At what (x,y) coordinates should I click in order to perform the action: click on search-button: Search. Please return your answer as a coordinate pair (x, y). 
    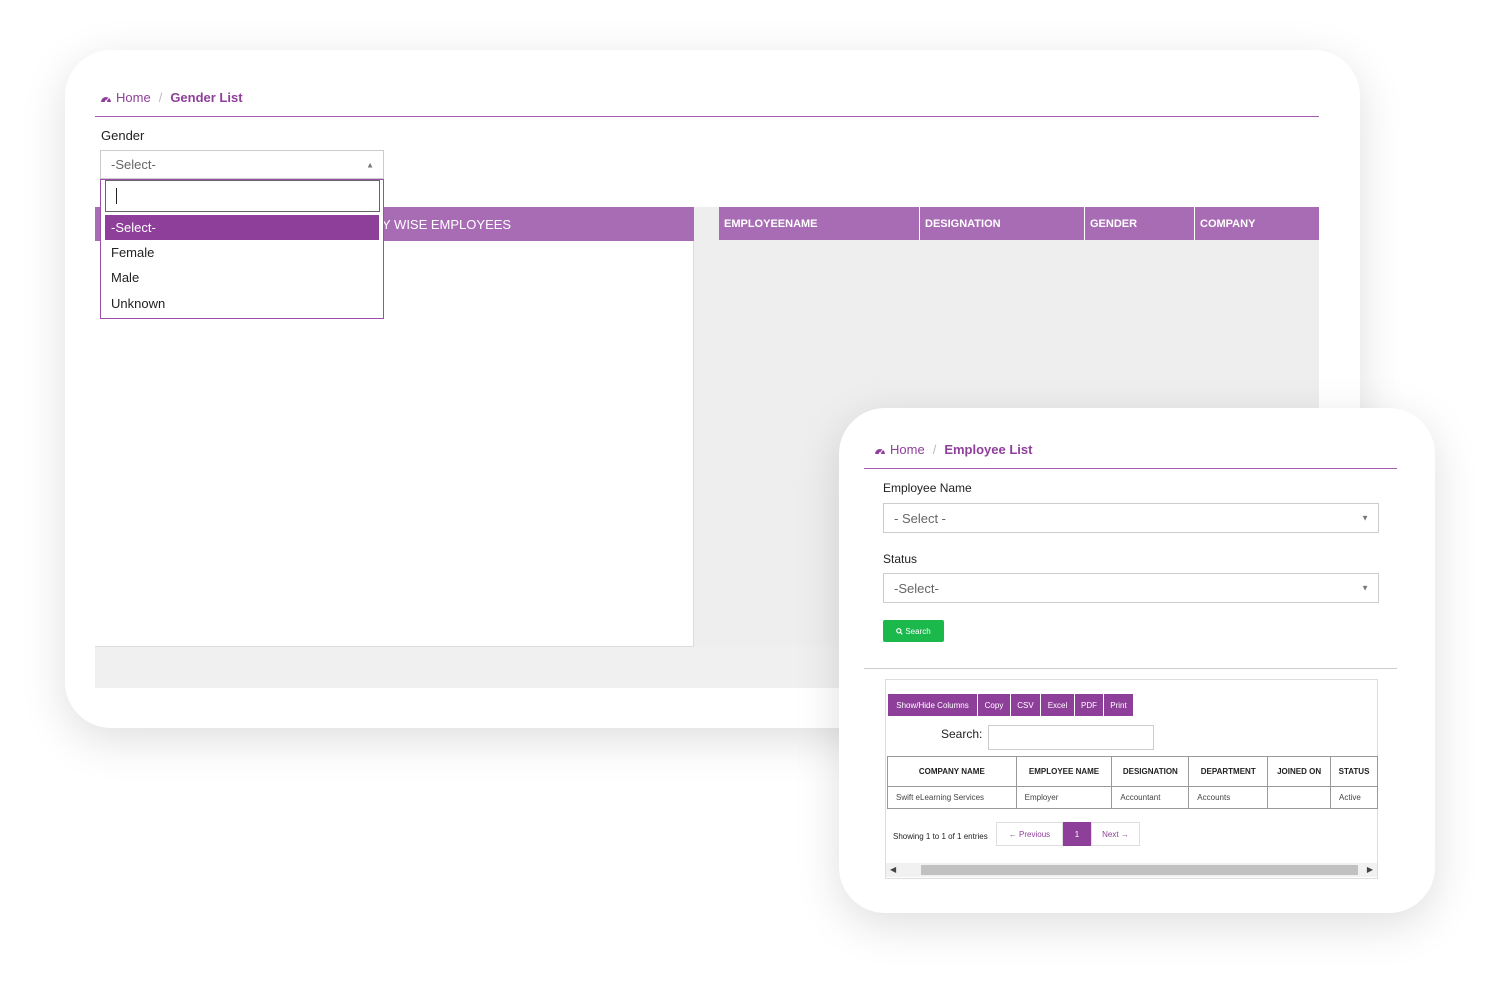
    Looking at the image, I should click on (913, 631).